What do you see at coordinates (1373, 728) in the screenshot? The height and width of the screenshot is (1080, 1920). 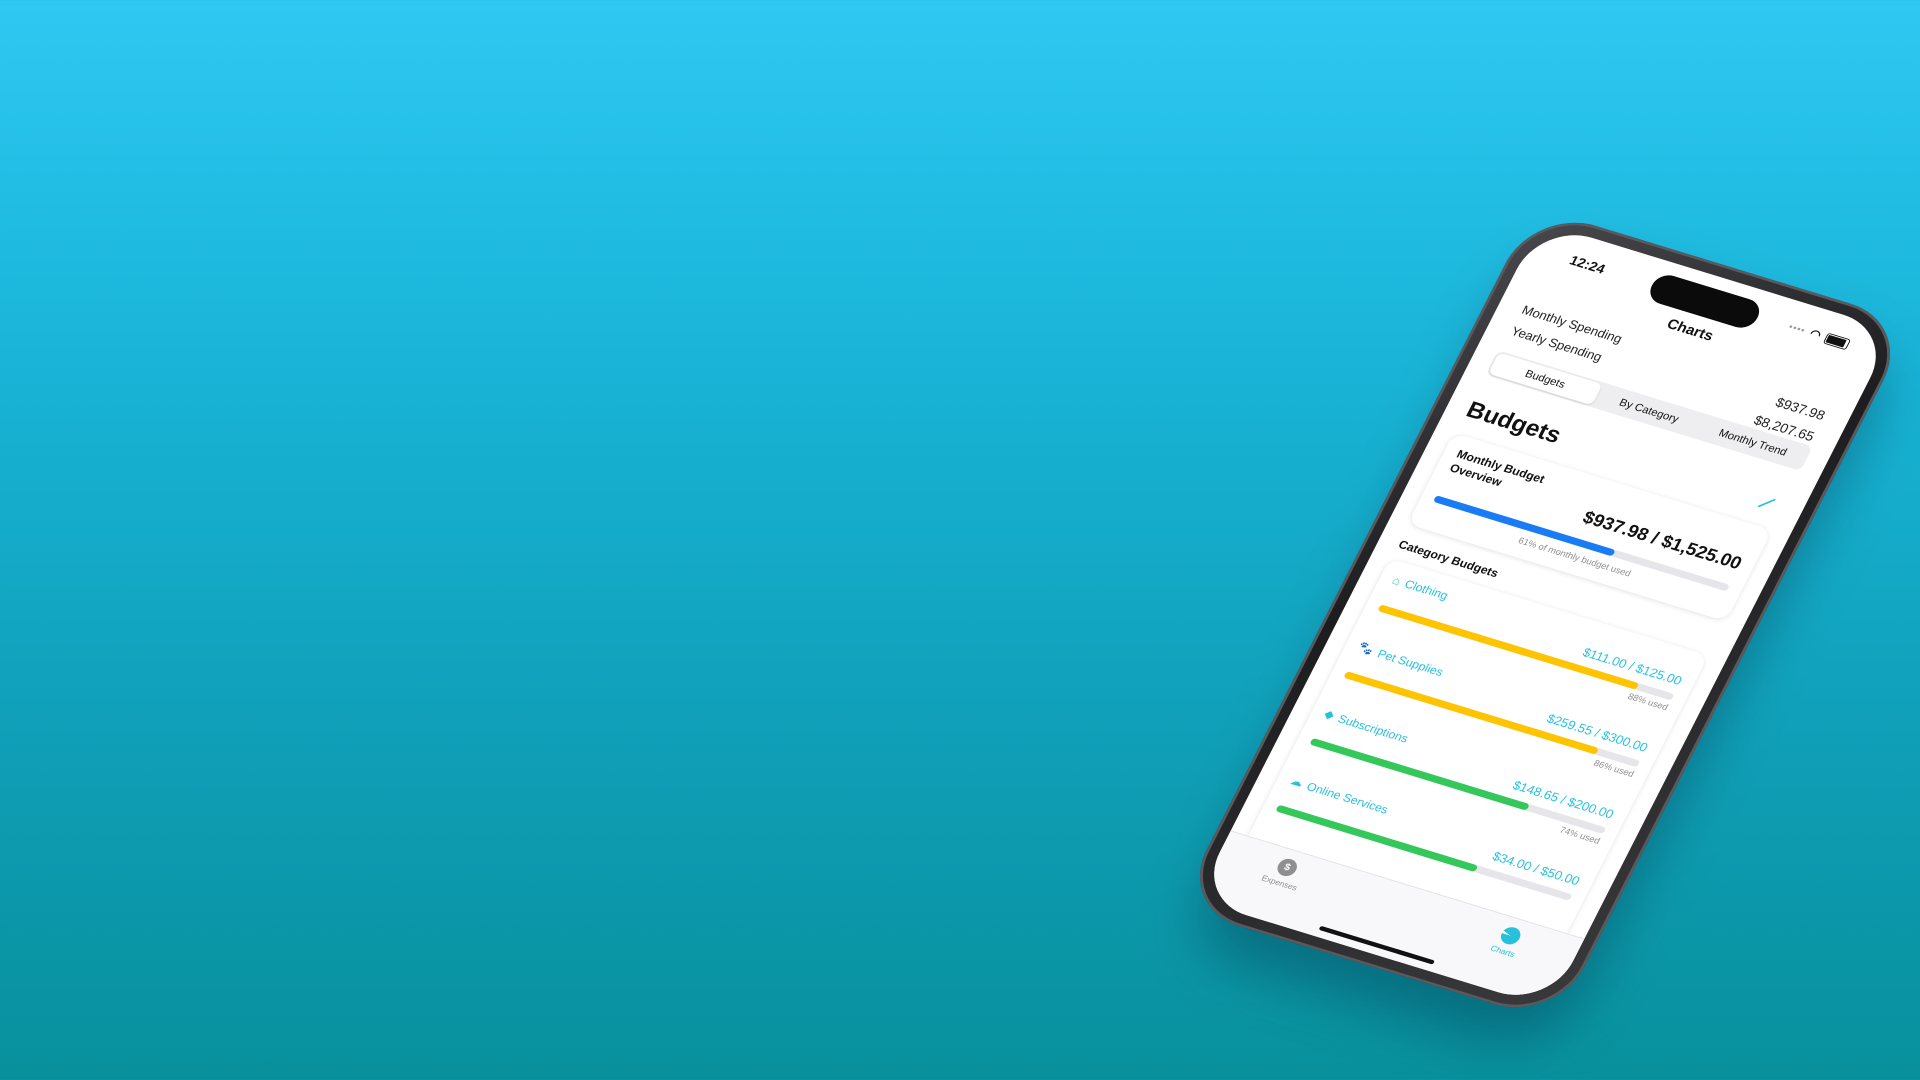 I see `category-label: Subscriptions` at bounding box center [1373, 728].